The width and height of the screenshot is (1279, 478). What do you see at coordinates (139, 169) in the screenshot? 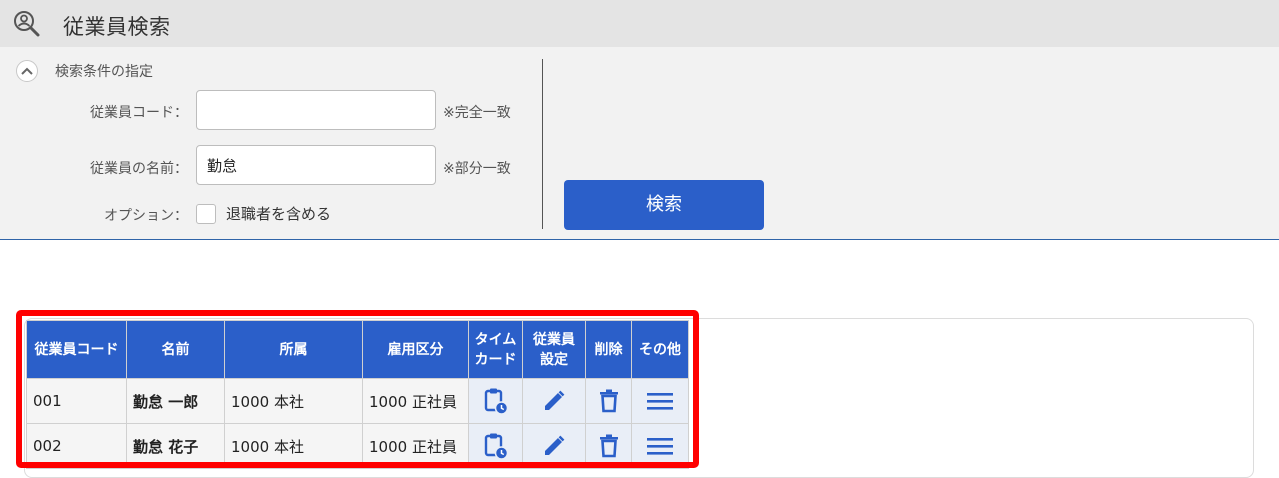
I see `employee-name-label: 従業員の名前：` at bounding box center [139, 169].